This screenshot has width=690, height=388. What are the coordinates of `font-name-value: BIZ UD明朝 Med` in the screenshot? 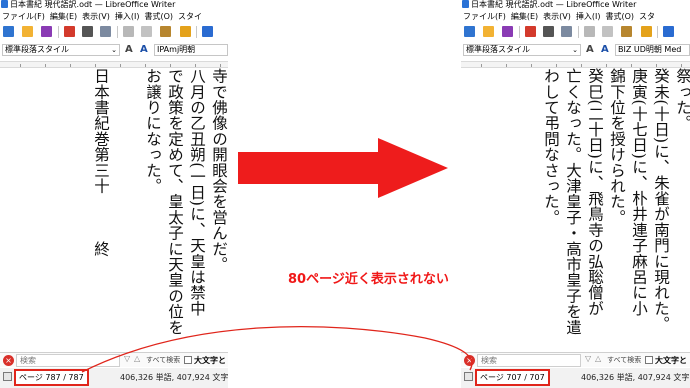 It's located at (650, 49).